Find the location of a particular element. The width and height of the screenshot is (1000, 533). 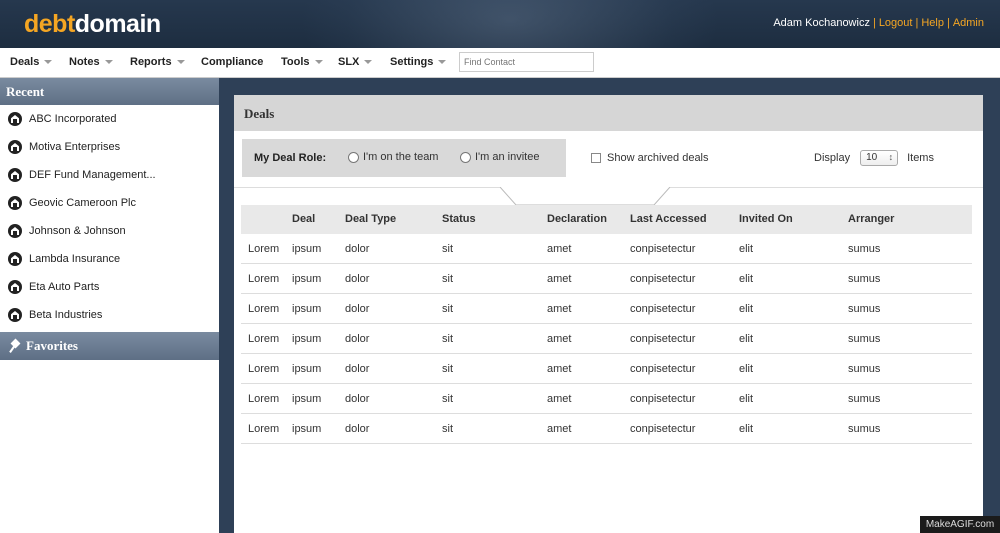

recent-item: Motiva Enterprises is located at coordinates (109, 147).